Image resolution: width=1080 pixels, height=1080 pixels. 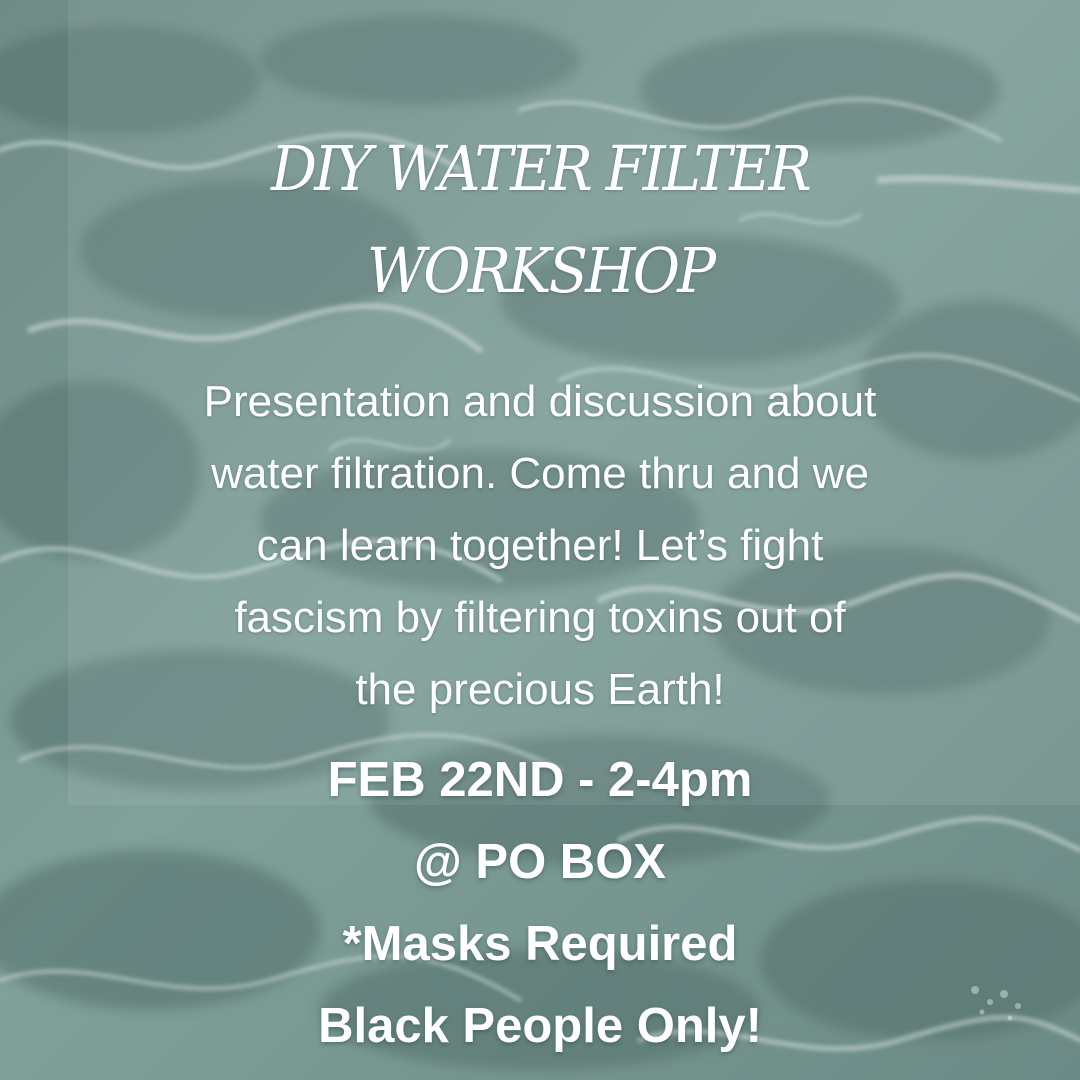 I want to click on mask-requirement: *Masks Required, so click(x=540, y=944).